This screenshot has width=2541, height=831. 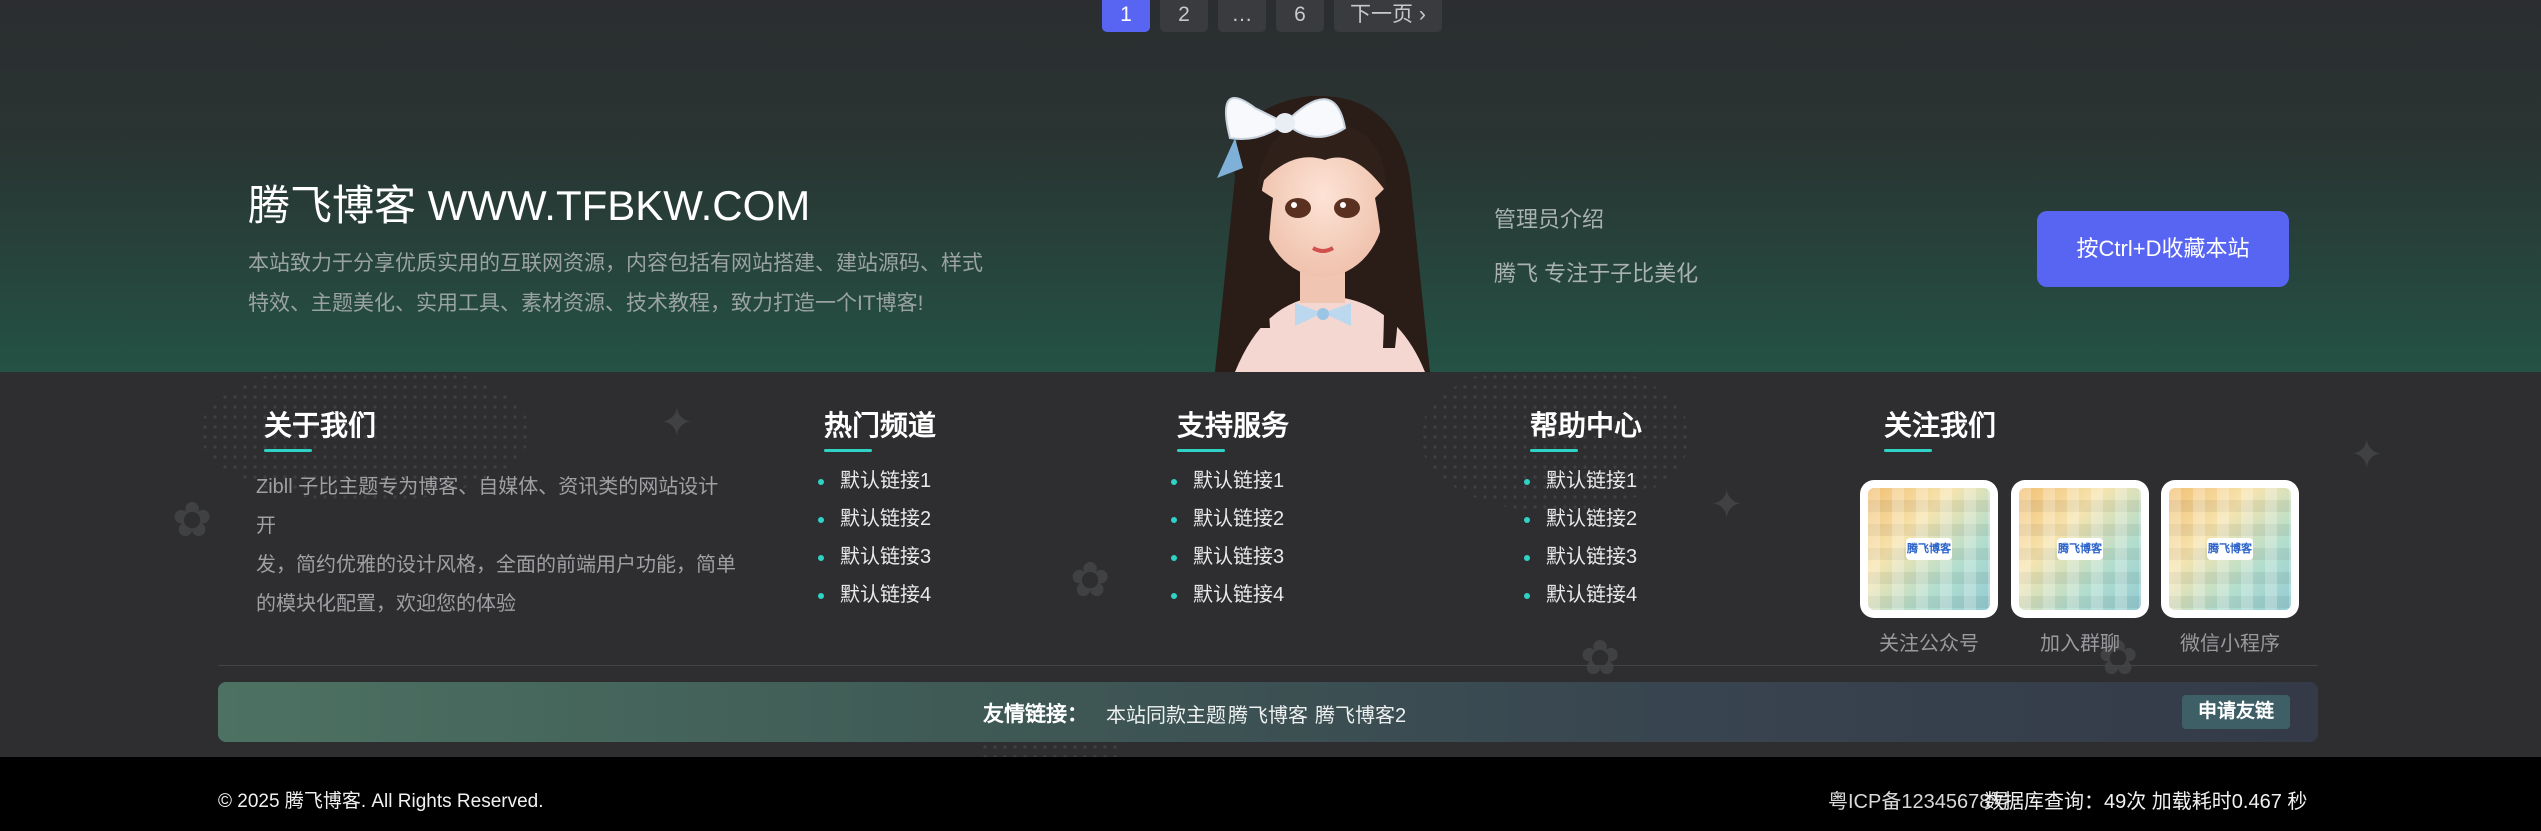 What do you see at coordinates (1360, 713) in the screenshot?
I see `friend-link-3: 腾飞博客2` at bounding box center [1360, 713].